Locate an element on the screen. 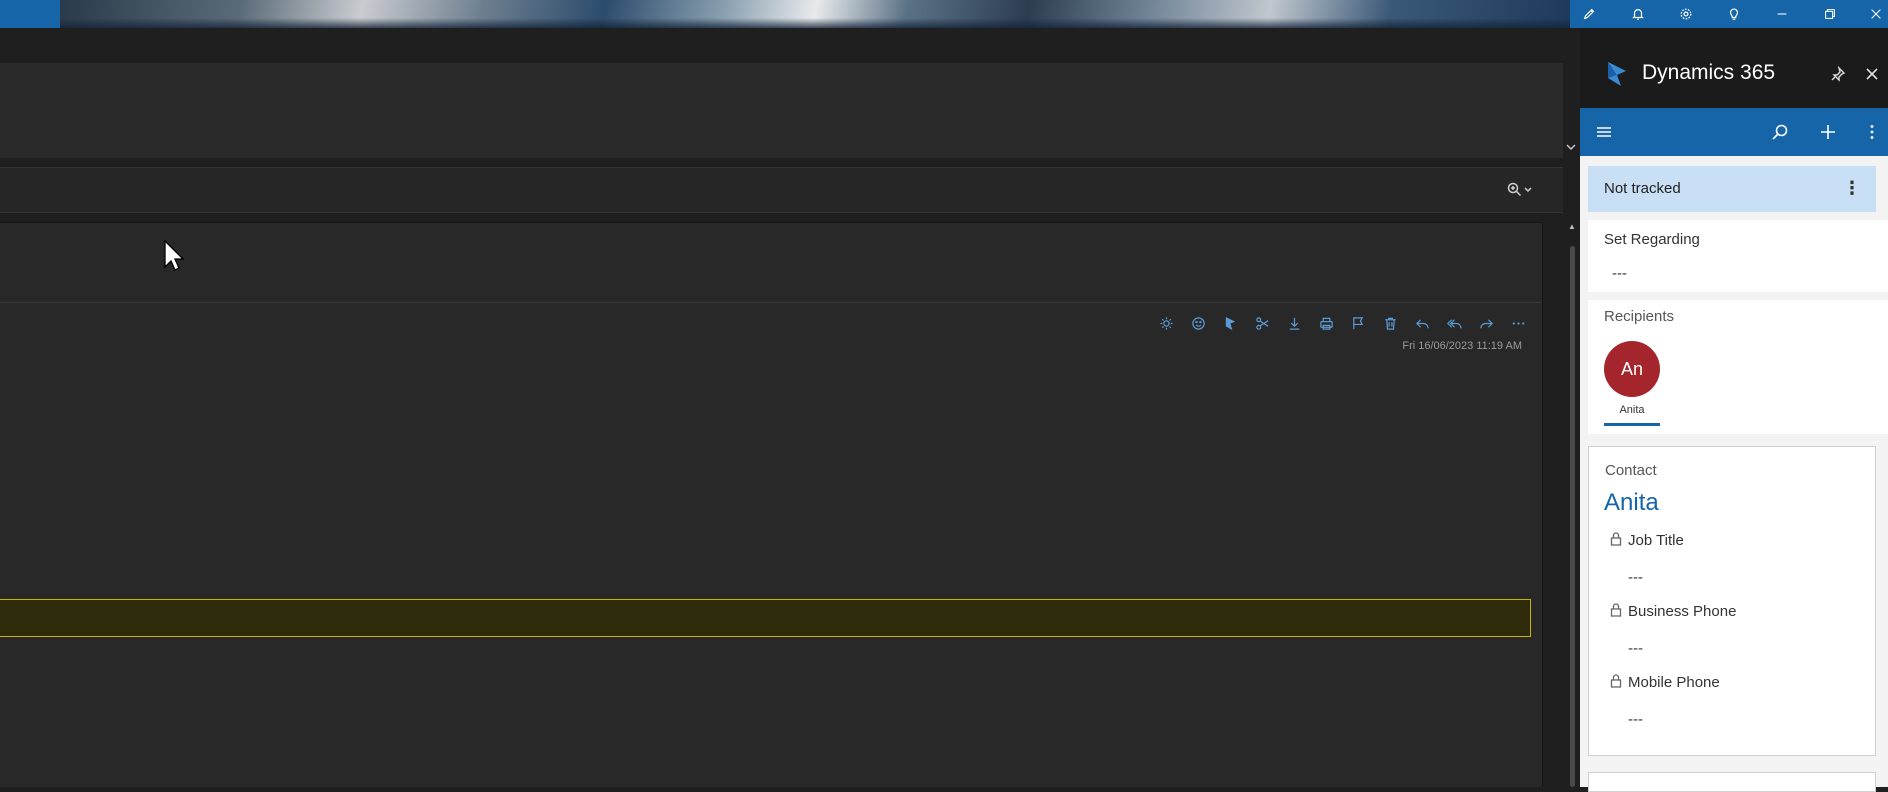 This screenshot has width=1888, height=792. hamburger-menu-icon is located at coordinates (1604, 132).